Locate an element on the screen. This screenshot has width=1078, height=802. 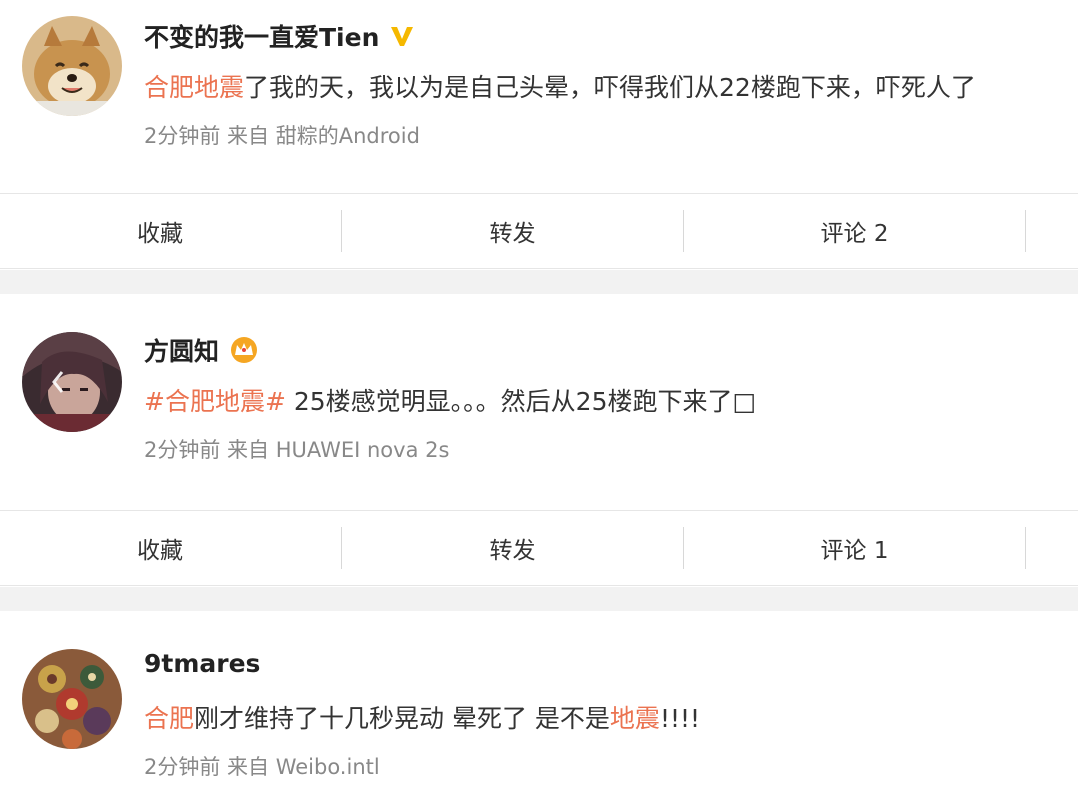
topic-link: 地震 is located at coordinates (635, 718).